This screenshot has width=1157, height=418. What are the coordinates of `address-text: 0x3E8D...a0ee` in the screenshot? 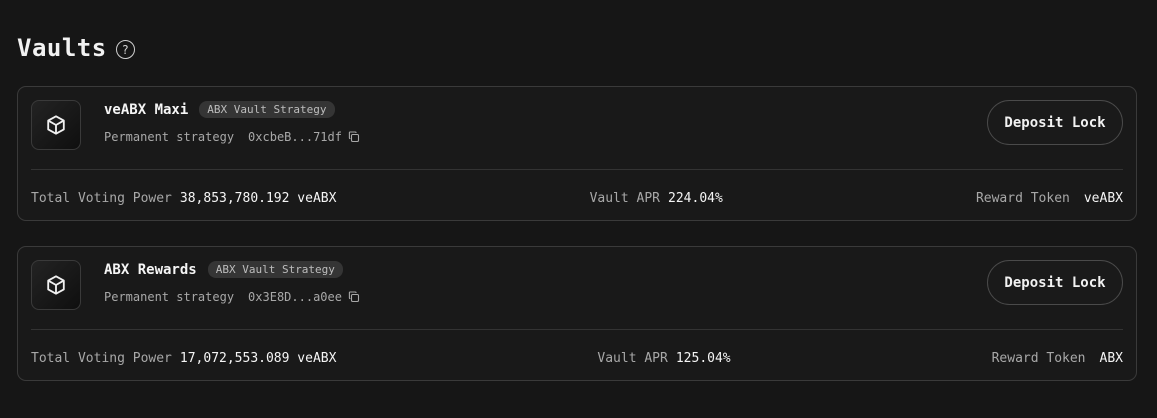 It's located at (295, 297).